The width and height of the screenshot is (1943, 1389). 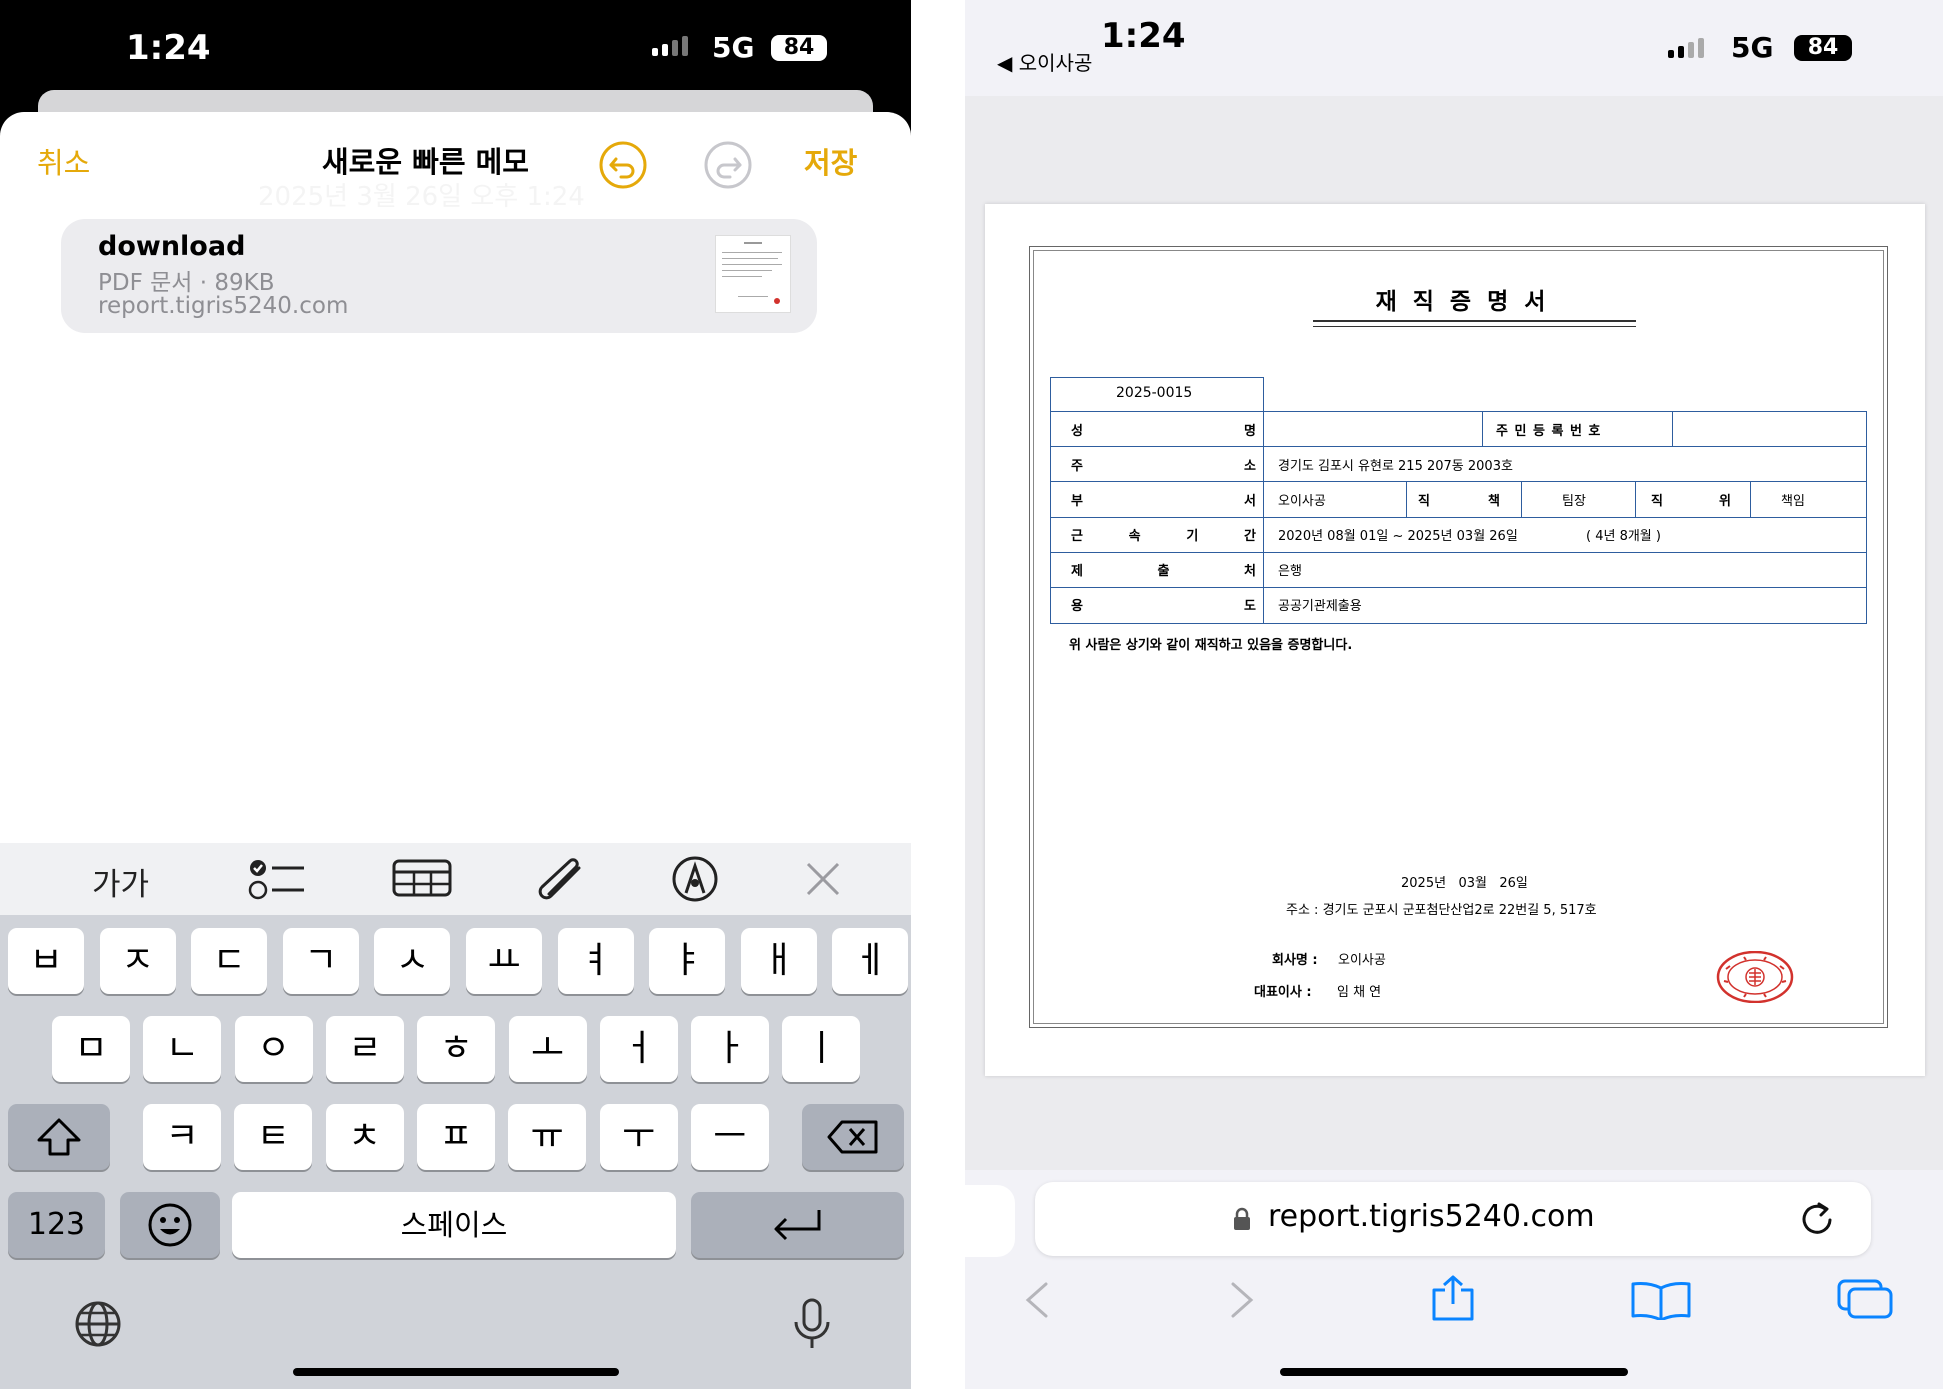 What do you see at coordinates (273, 1137) in the screenshot?
I see `key-row3-1: ㅌ` at bounding box center [273, 1137].